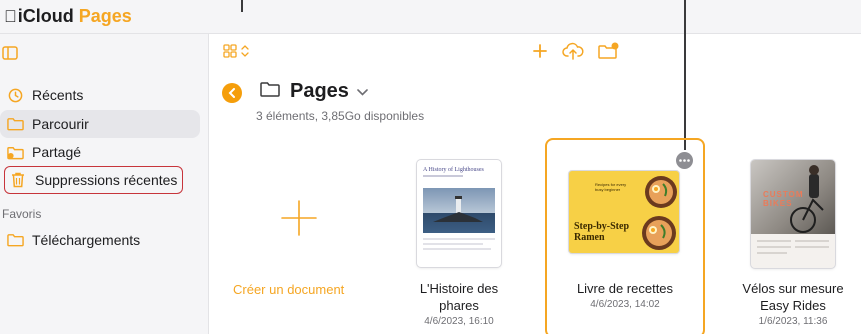 The image size is (861, 334). What do you see at coordinates (106, 180) in the screenshot?
I see `sidebar-item-label: Suppressions récentes` at bounding box center [106, 180].